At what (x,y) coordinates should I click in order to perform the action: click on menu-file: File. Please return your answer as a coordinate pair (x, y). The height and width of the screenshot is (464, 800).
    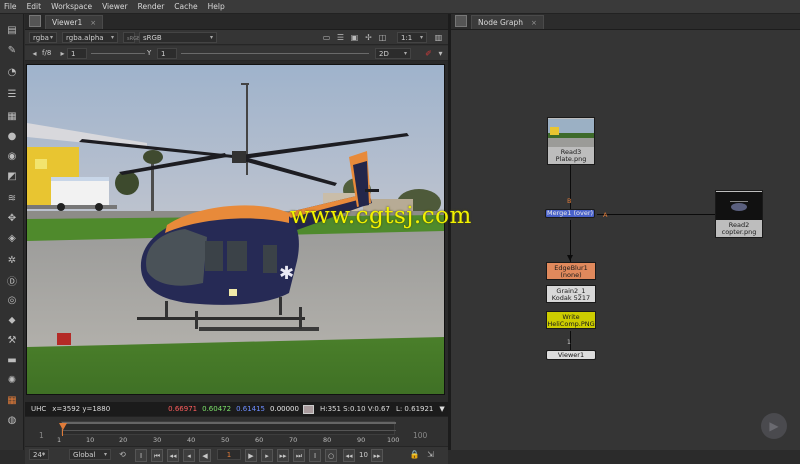
    Looking at the image, I should click on (10, 6).